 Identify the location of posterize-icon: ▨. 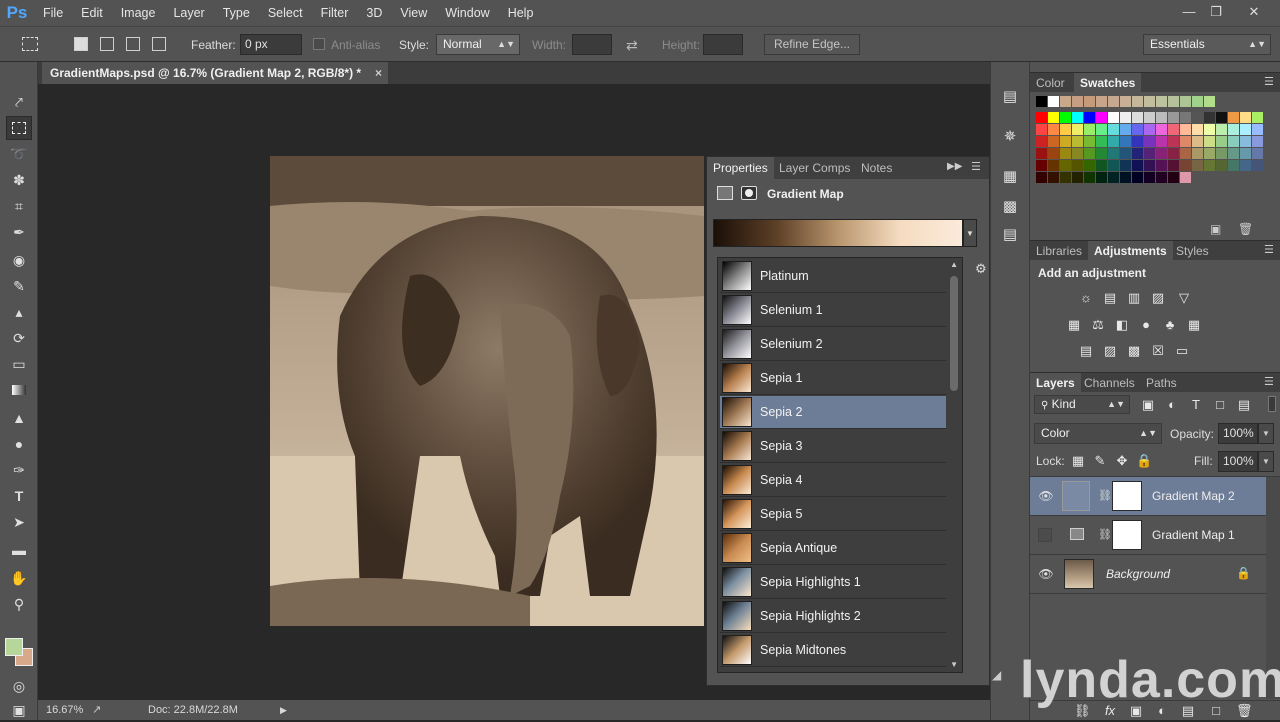
(1110, 351).